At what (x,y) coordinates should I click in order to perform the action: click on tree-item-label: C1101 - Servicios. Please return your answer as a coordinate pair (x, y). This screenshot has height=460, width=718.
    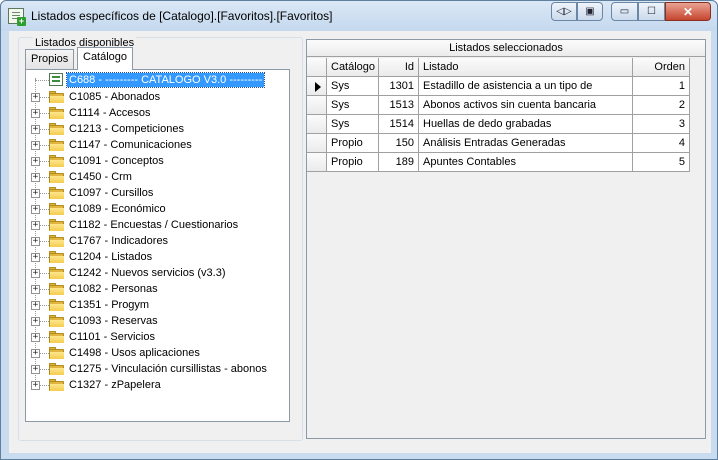
    Looking at the image, I should click on (112, 337).